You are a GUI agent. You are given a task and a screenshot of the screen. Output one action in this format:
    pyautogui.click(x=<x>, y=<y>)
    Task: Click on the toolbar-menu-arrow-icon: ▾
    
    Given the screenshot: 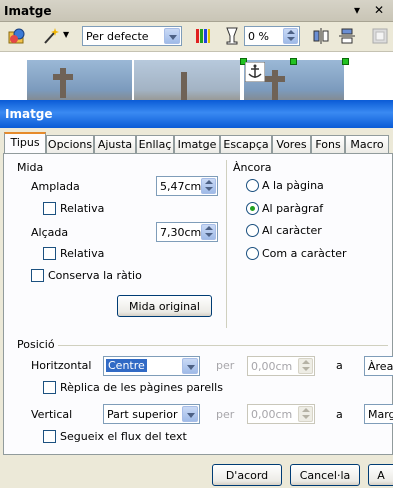 What is the action you would take?
    pyautogui.click(x=357, y=10)
    